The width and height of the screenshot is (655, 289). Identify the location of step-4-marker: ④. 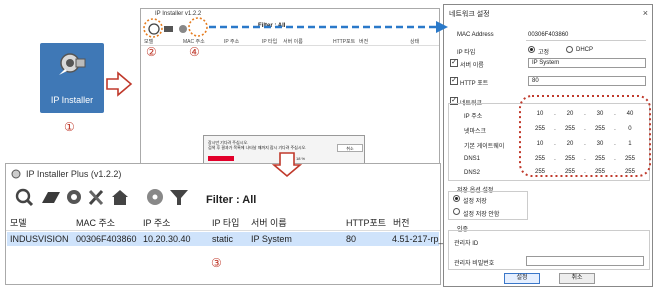
(194, 52).